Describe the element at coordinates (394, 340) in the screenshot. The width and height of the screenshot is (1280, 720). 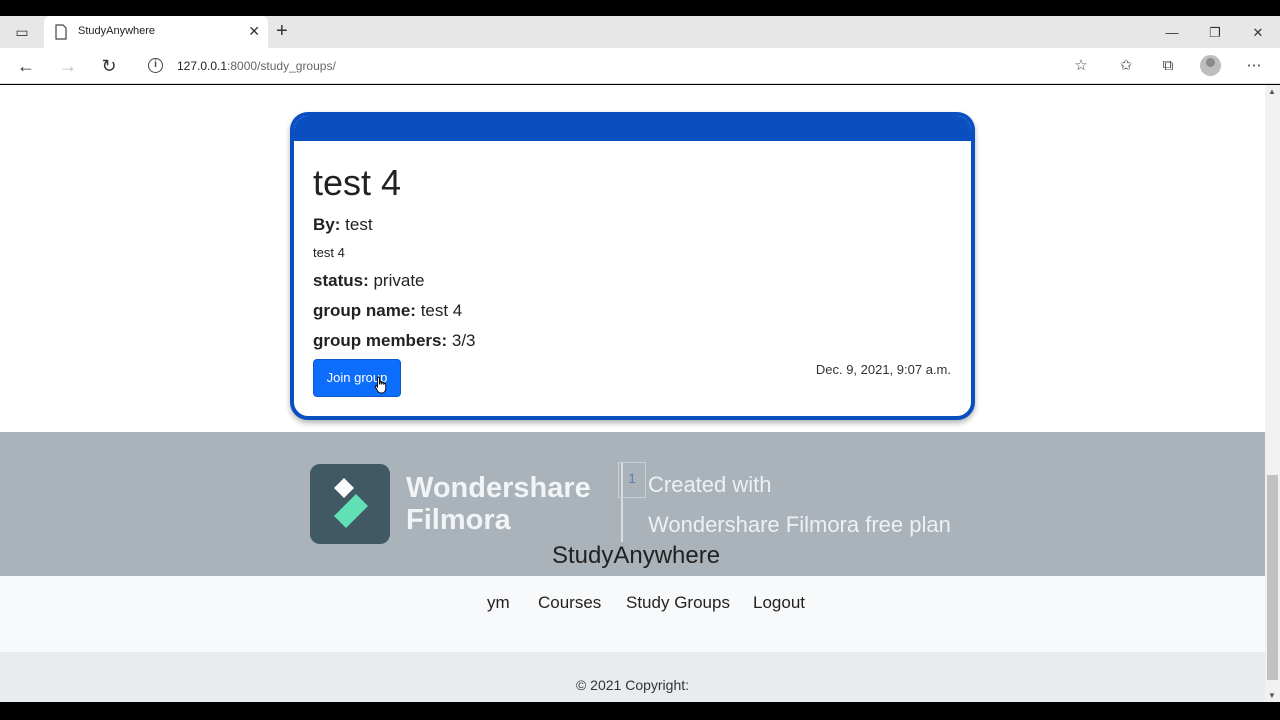
I see `members-line: group members: 3/3` at that location.